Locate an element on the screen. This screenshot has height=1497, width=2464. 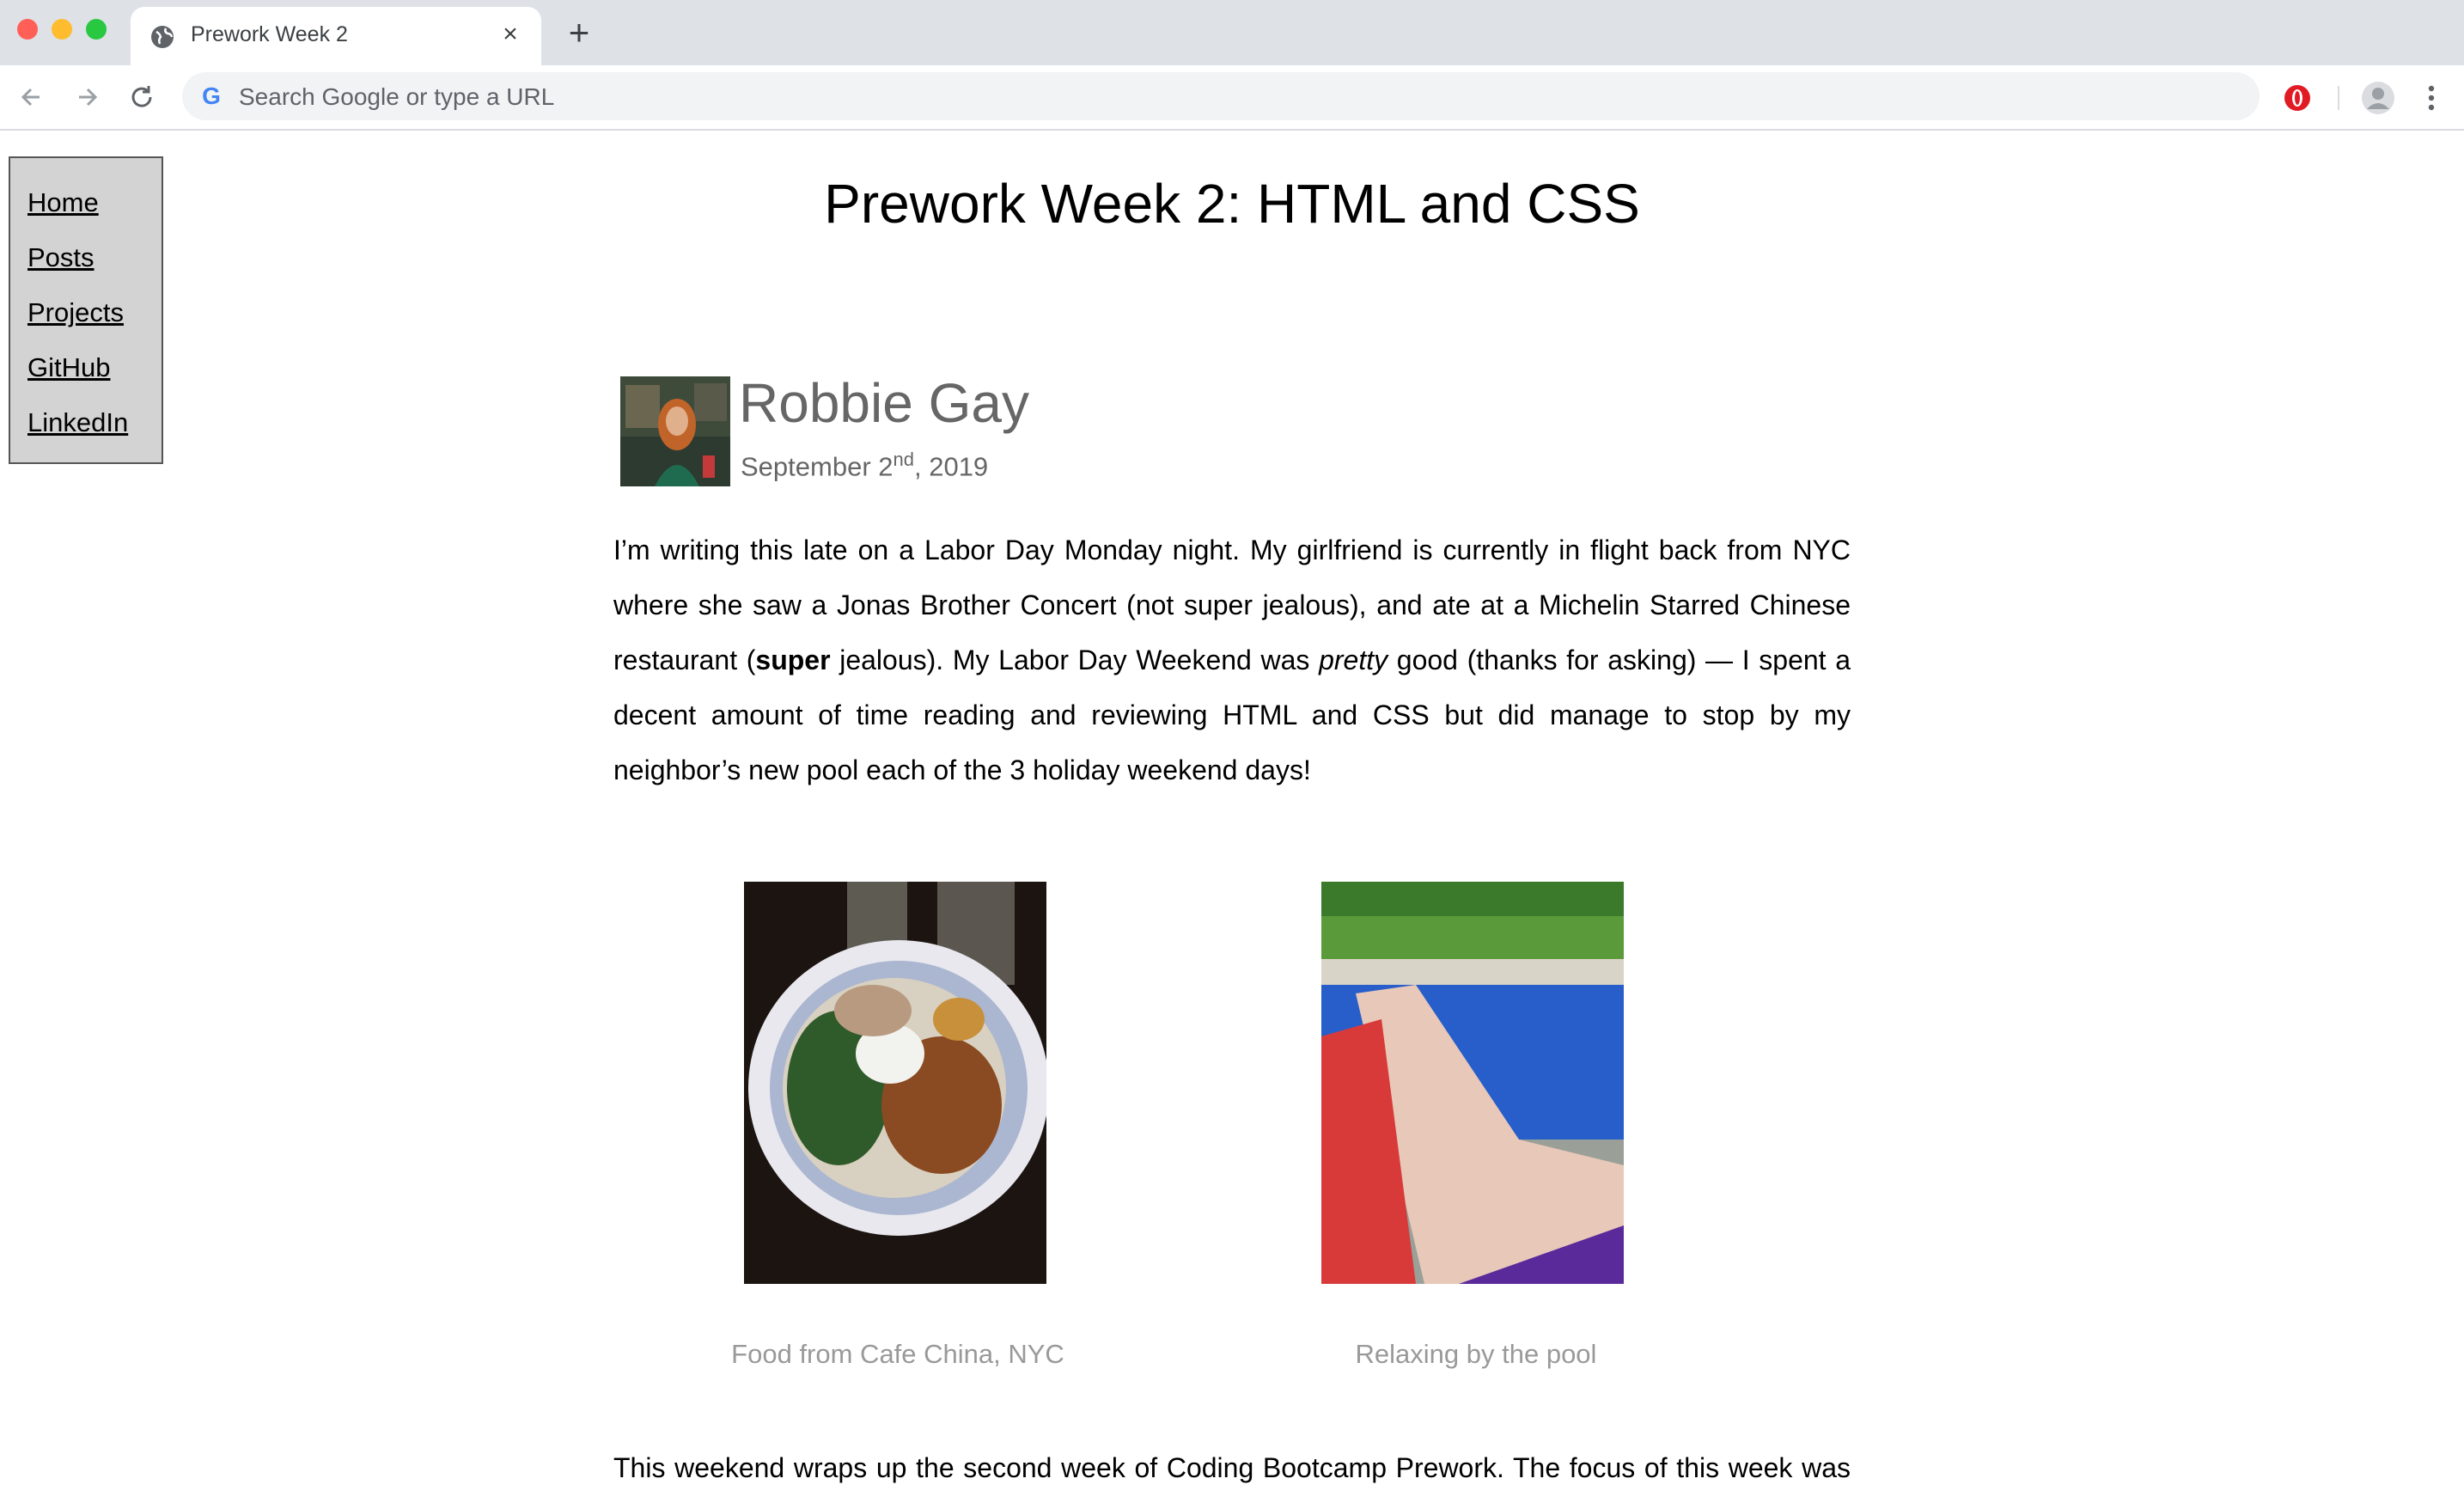
close-window-button is located at coordinates (27, 29).